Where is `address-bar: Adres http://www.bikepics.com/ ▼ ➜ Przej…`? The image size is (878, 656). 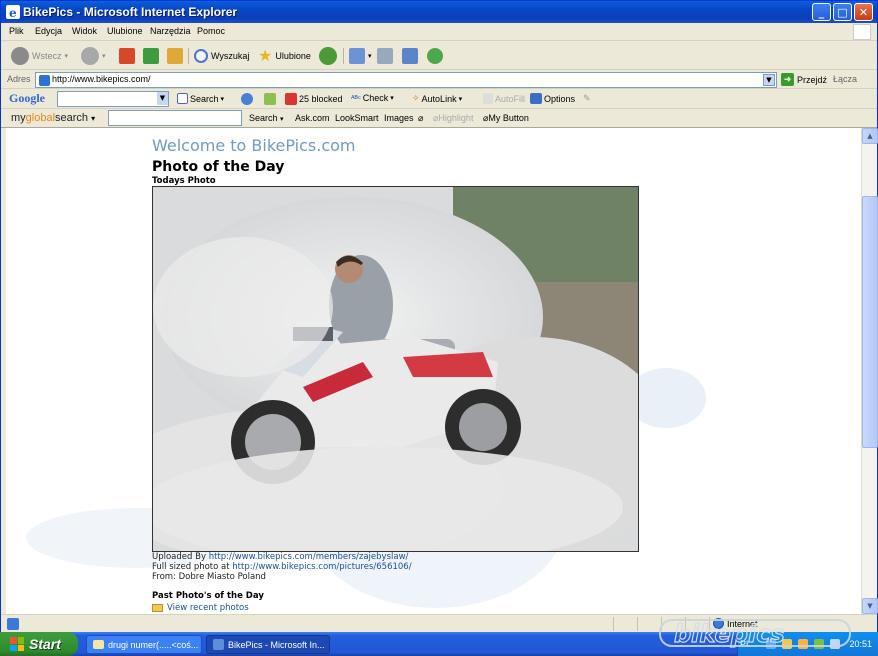
address-bar: Adres http://www.bikepics.com/ ▼ ➜ Przej… is located at coordinates (439, 80).